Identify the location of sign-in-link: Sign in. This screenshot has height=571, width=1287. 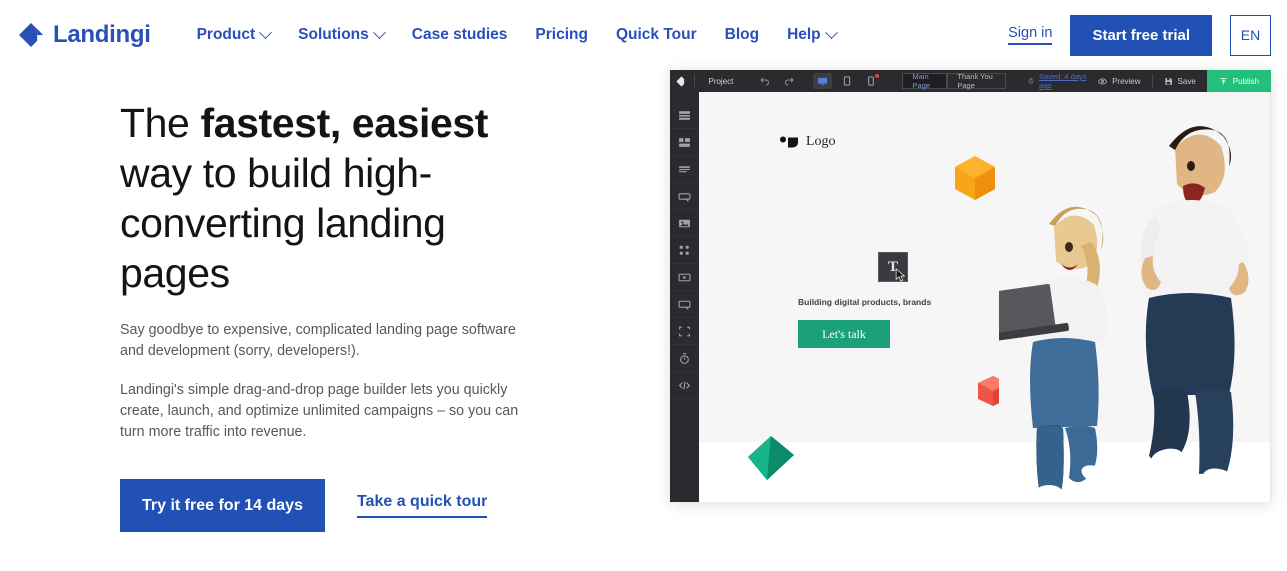
(1030, 35).